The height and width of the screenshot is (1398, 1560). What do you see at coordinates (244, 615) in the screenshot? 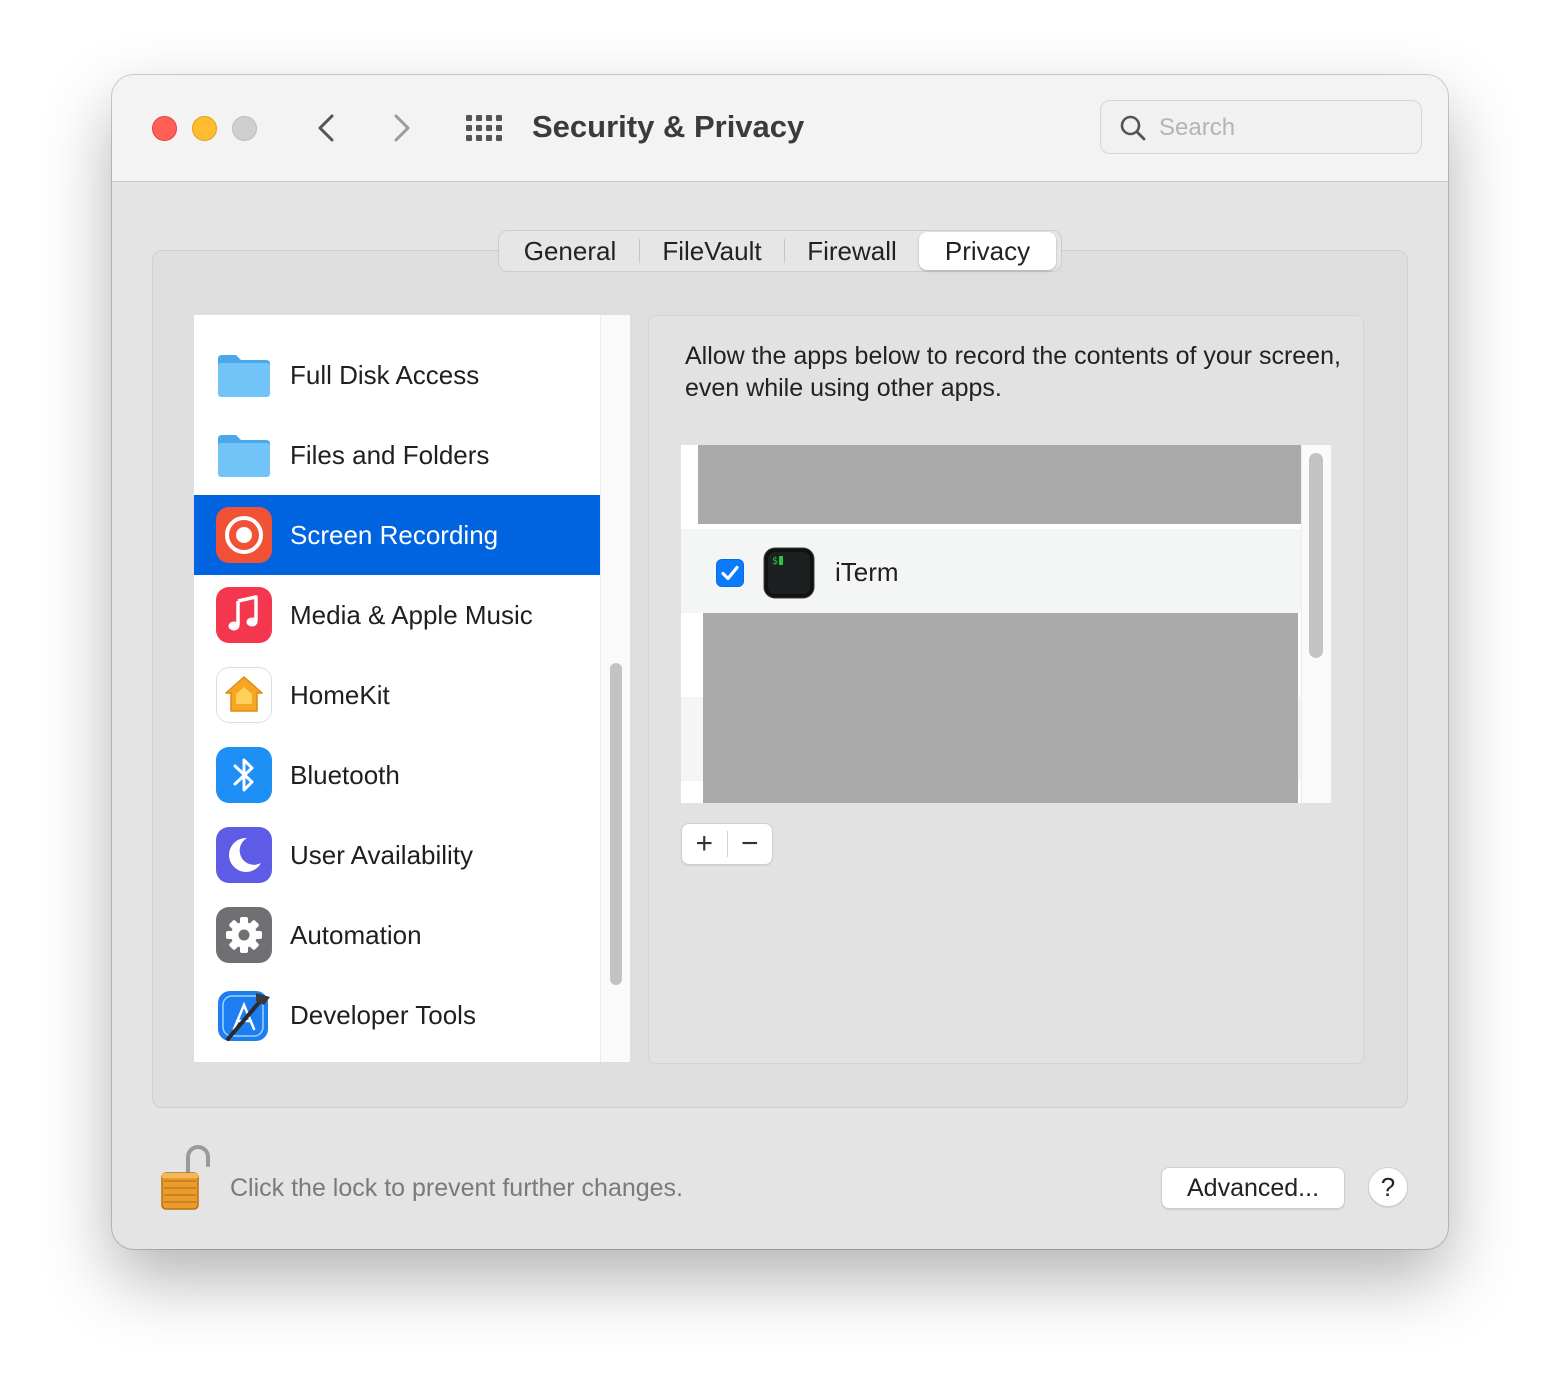
I see `music-icon` at bounding box center [244, 615].